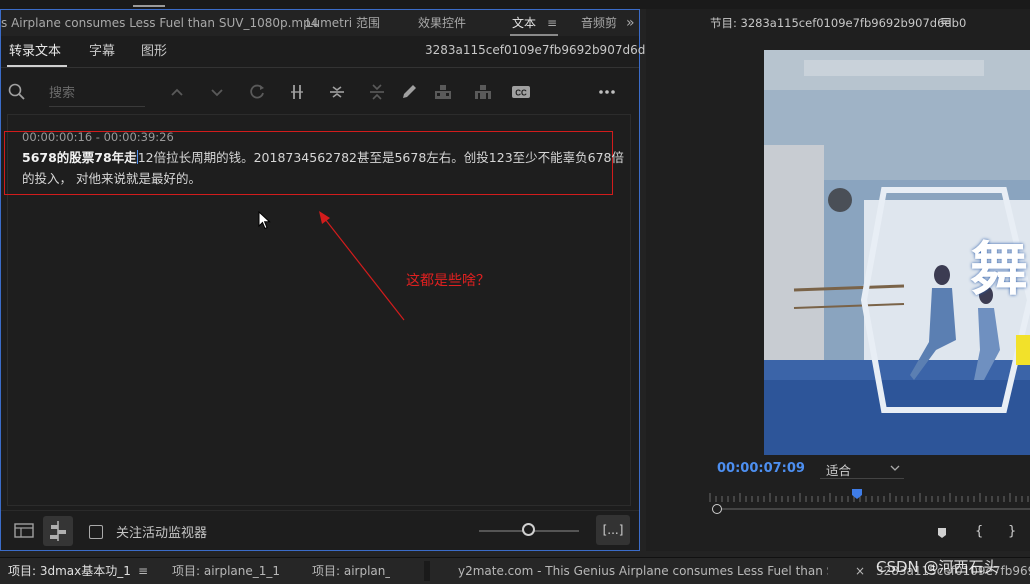  What do you see at coordinates (162, 533) in the screenshot?
I see `follow-monitor-label: 关注活动监视器` at bounding box center [162, 533].